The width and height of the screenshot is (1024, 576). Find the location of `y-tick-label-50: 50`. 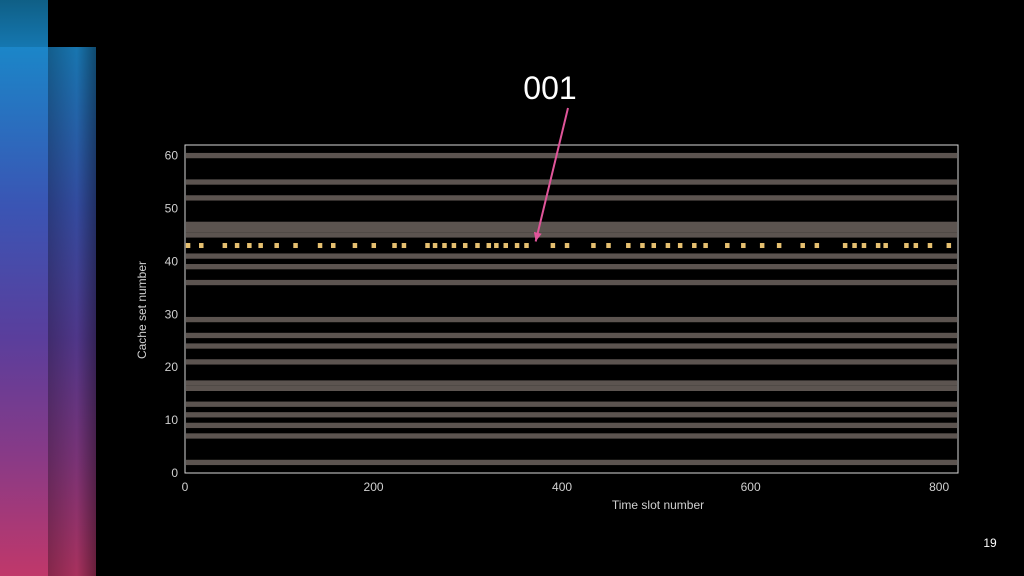

y-tick-label-50: 50 is located at coordinates (172, 208).